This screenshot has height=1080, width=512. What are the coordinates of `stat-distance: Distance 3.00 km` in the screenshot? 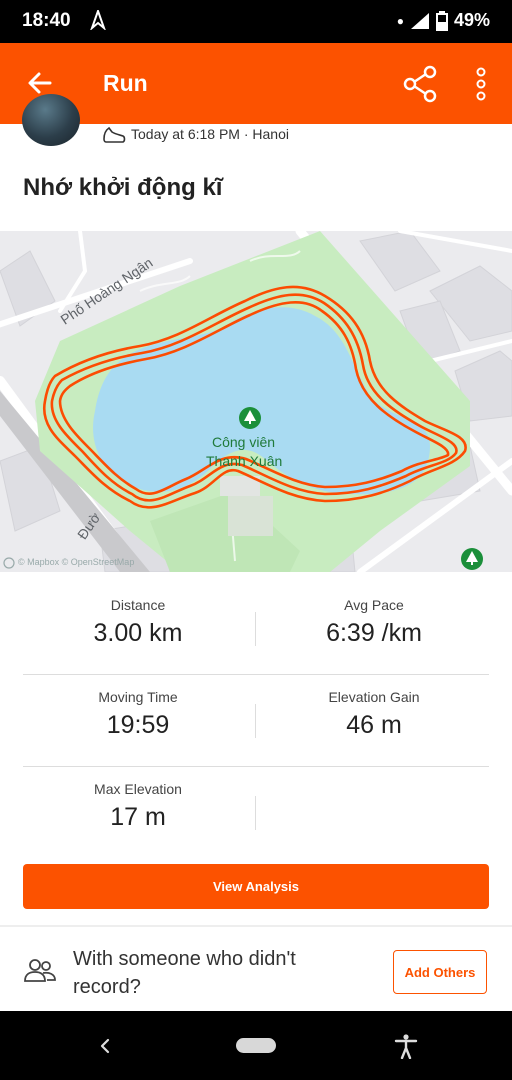 It's located at (138, 622).